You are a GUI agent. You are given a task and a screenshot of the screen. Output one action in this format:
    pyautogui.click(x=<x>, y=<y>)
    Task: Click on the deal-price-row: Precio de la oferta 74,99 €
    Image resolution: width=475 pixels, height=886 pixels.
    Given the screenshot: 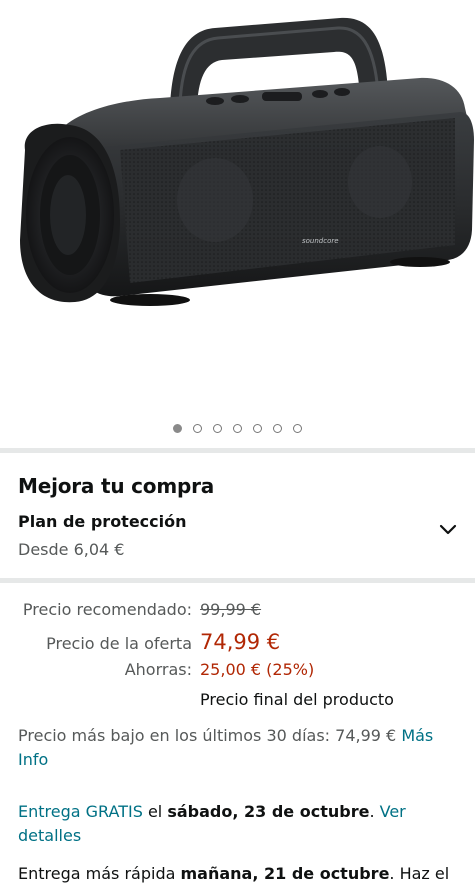 What is the action you would take?
    pyautogui.click(x=206, y=645)
    